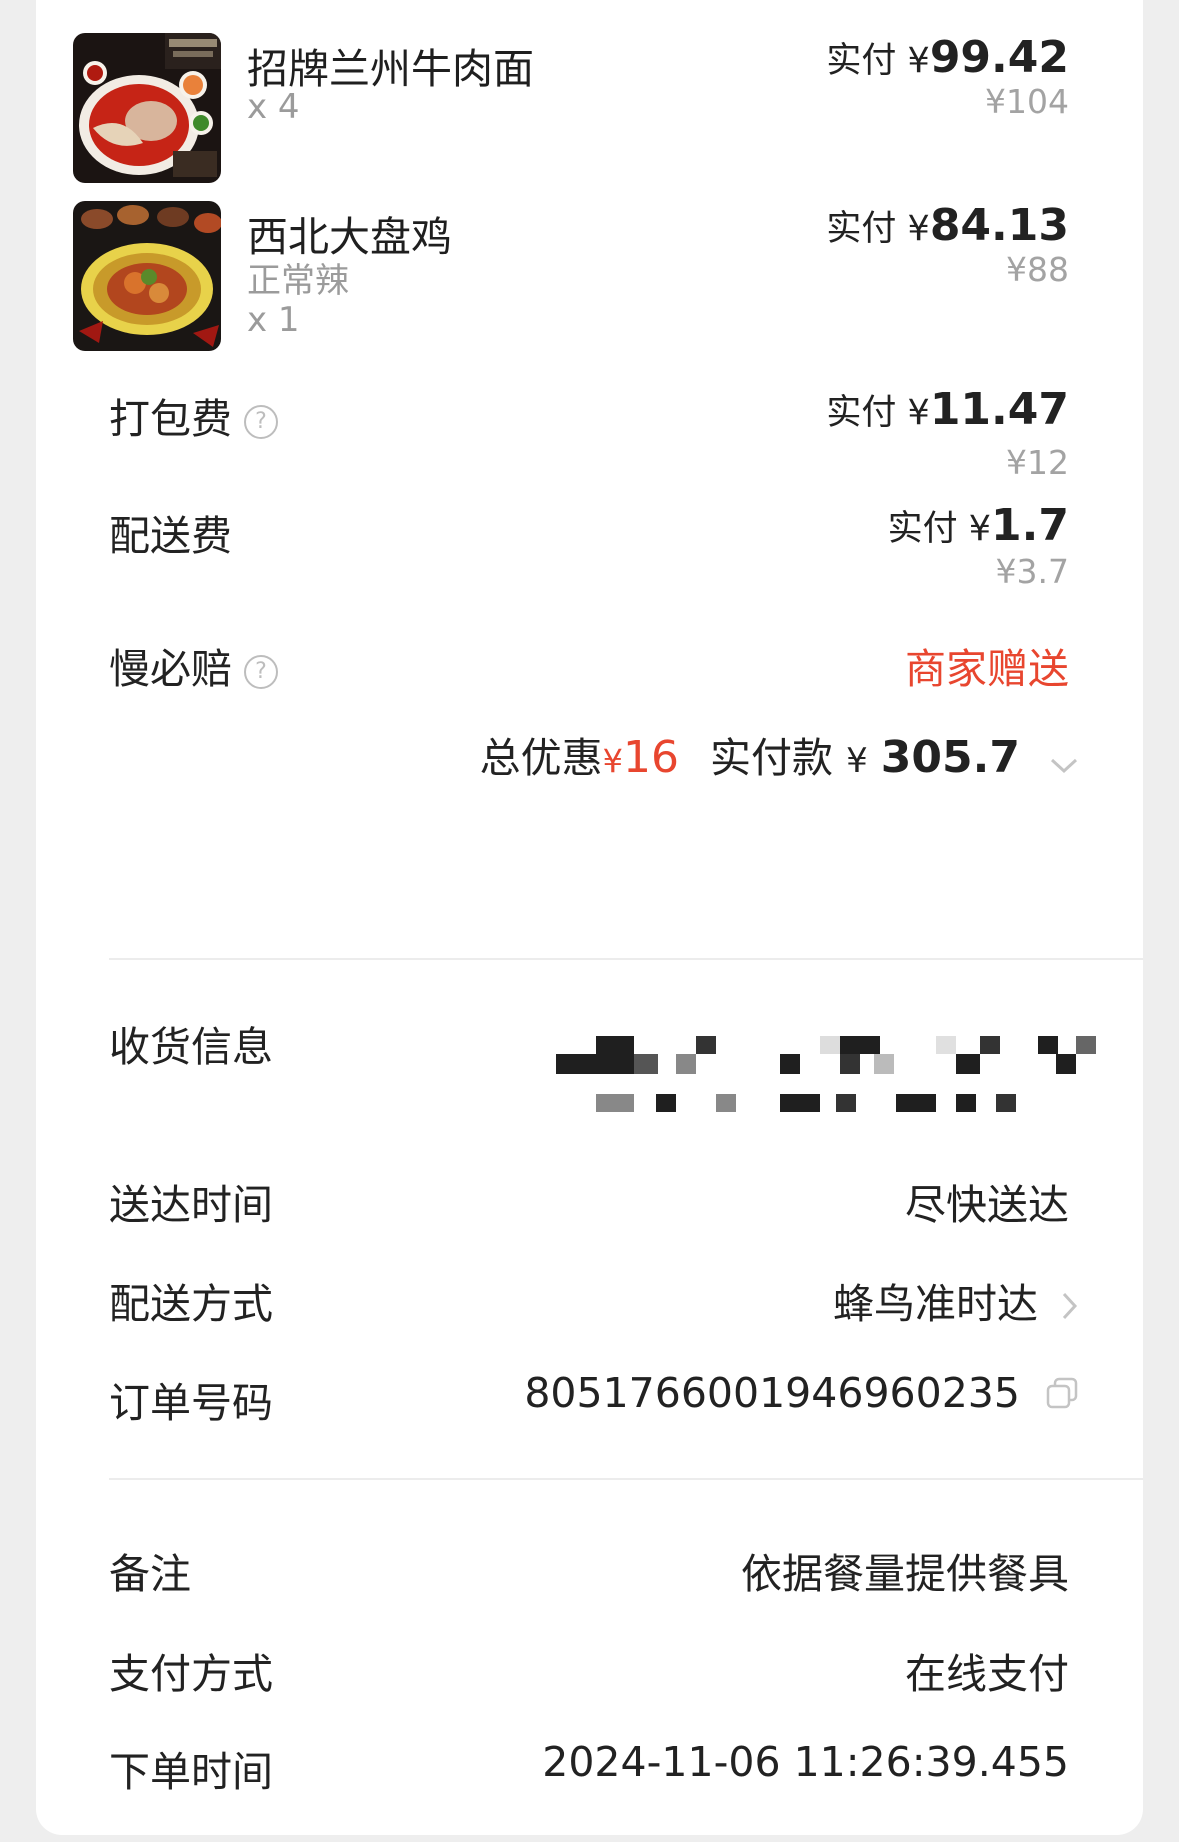  Describe the element at coordinates (390, 69) in the screenshot. I see `item-name: 招牌兰州牛肉面` at that location.